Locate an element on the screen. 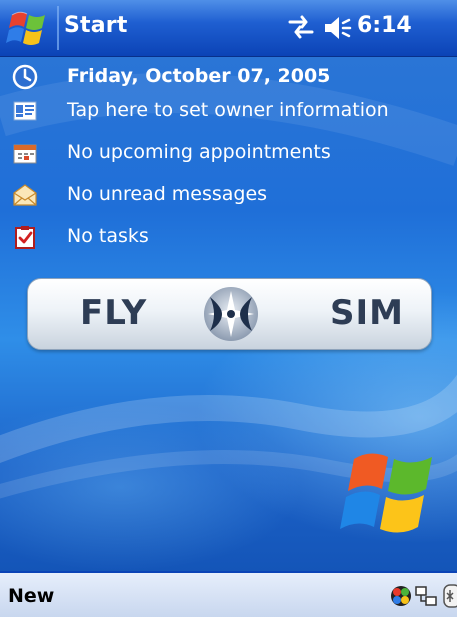  envelope-icon is located at coordinates (25, 195).